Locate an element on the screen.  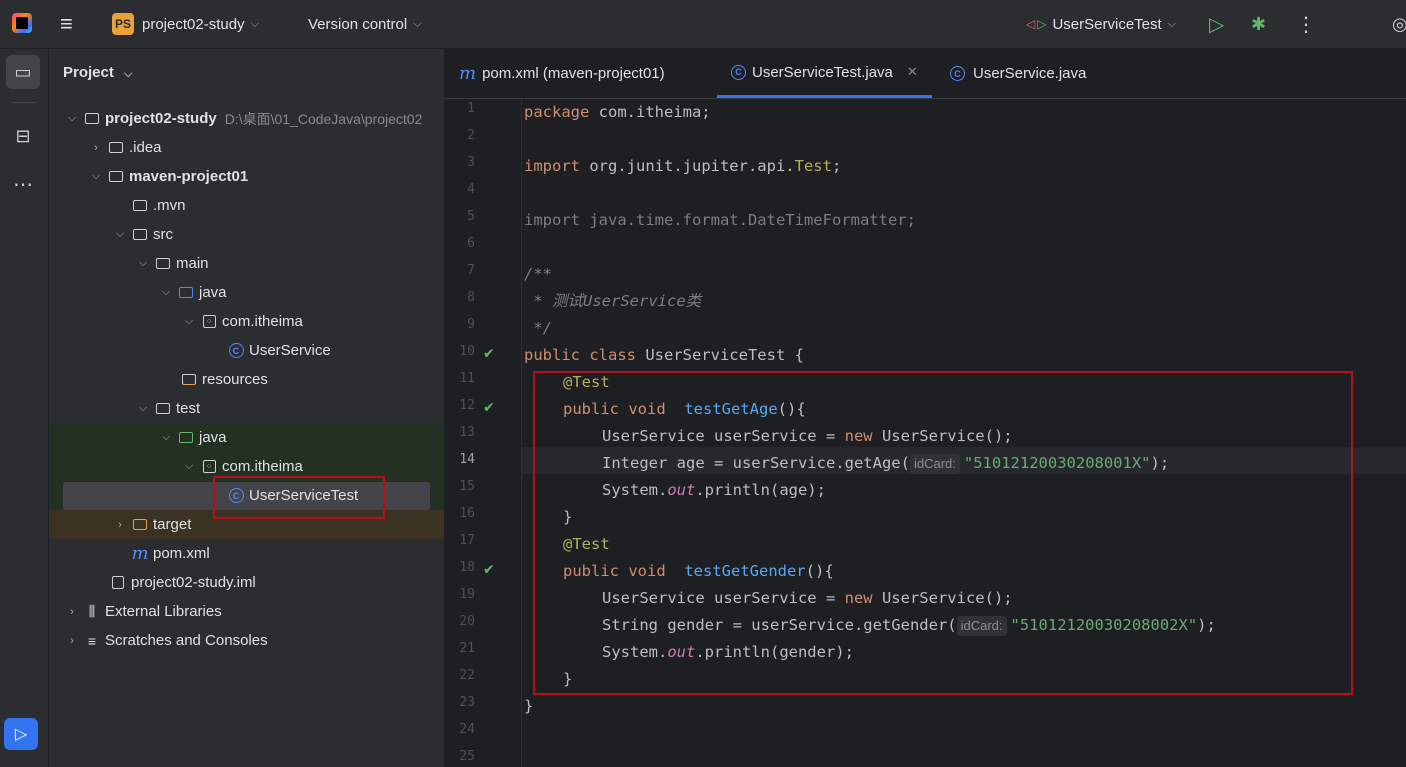
tree-item-test-package: ⌵ ○ com.itheima is located at coordinates (246, 466).